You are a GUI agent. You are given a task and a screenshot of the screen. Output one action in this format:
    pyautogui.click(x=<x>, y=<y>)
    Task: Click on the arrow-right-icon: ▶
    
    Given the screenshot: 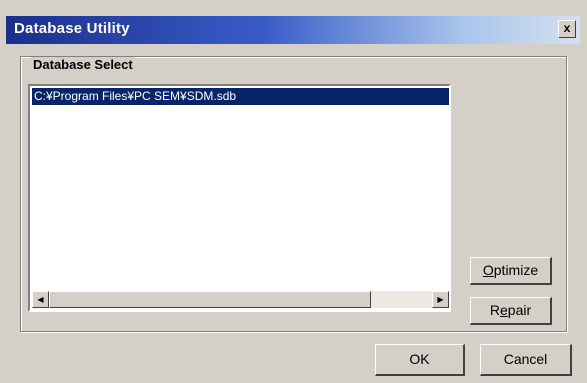 What is the action you would take?
    pyautogui.click(x=440, y=299)
    